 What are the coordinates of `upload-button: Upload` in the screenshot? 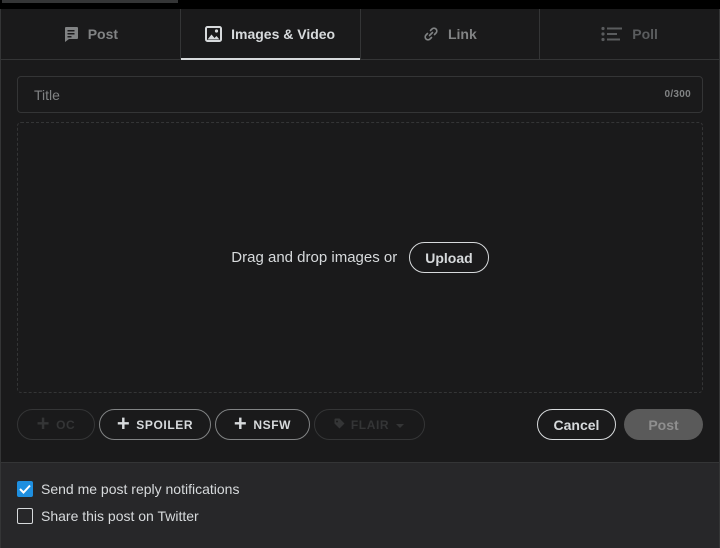 It's located at (449, 257).